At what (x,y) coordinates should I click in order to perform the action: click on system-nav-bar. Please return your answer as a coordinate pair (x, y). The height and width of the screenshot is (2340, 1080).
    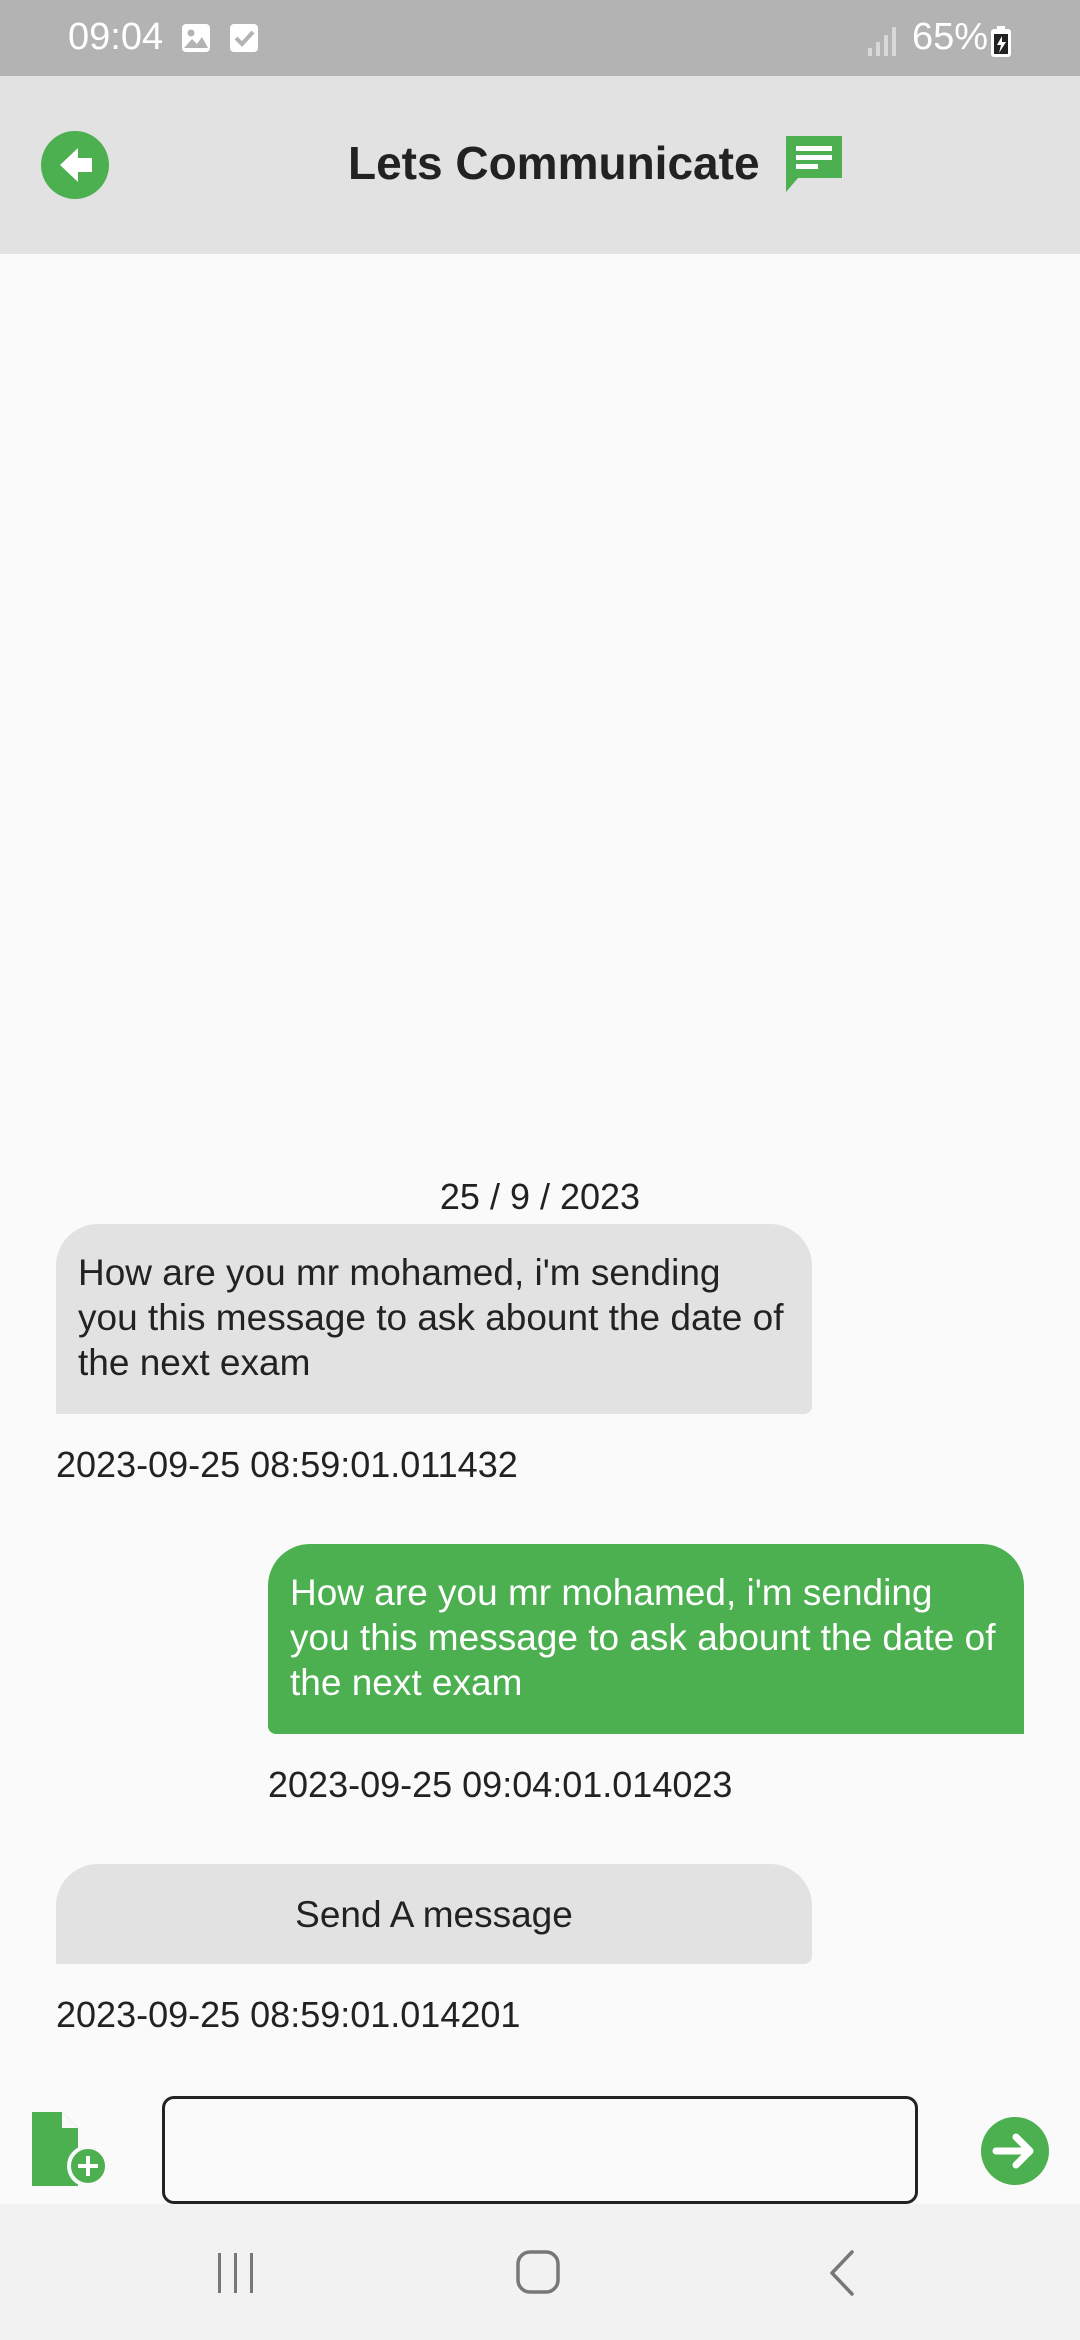
    Looking at the image, I should click on (540, 2272).